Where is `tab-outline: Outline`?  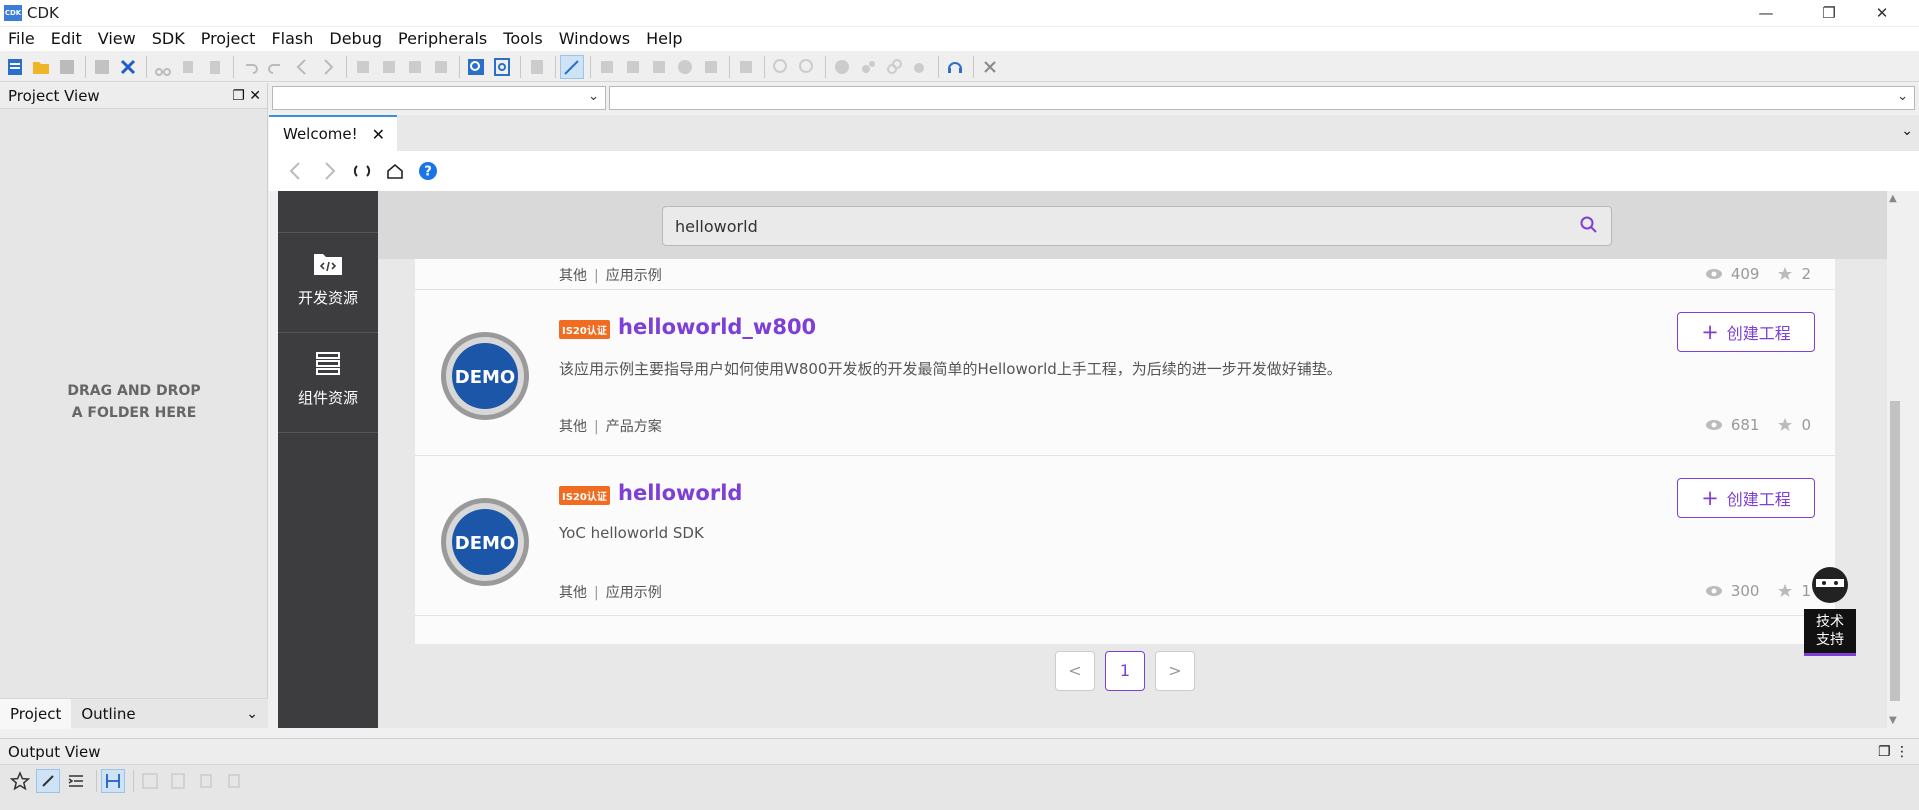 tab-outline: Outline is located at coordinates (108, 714).